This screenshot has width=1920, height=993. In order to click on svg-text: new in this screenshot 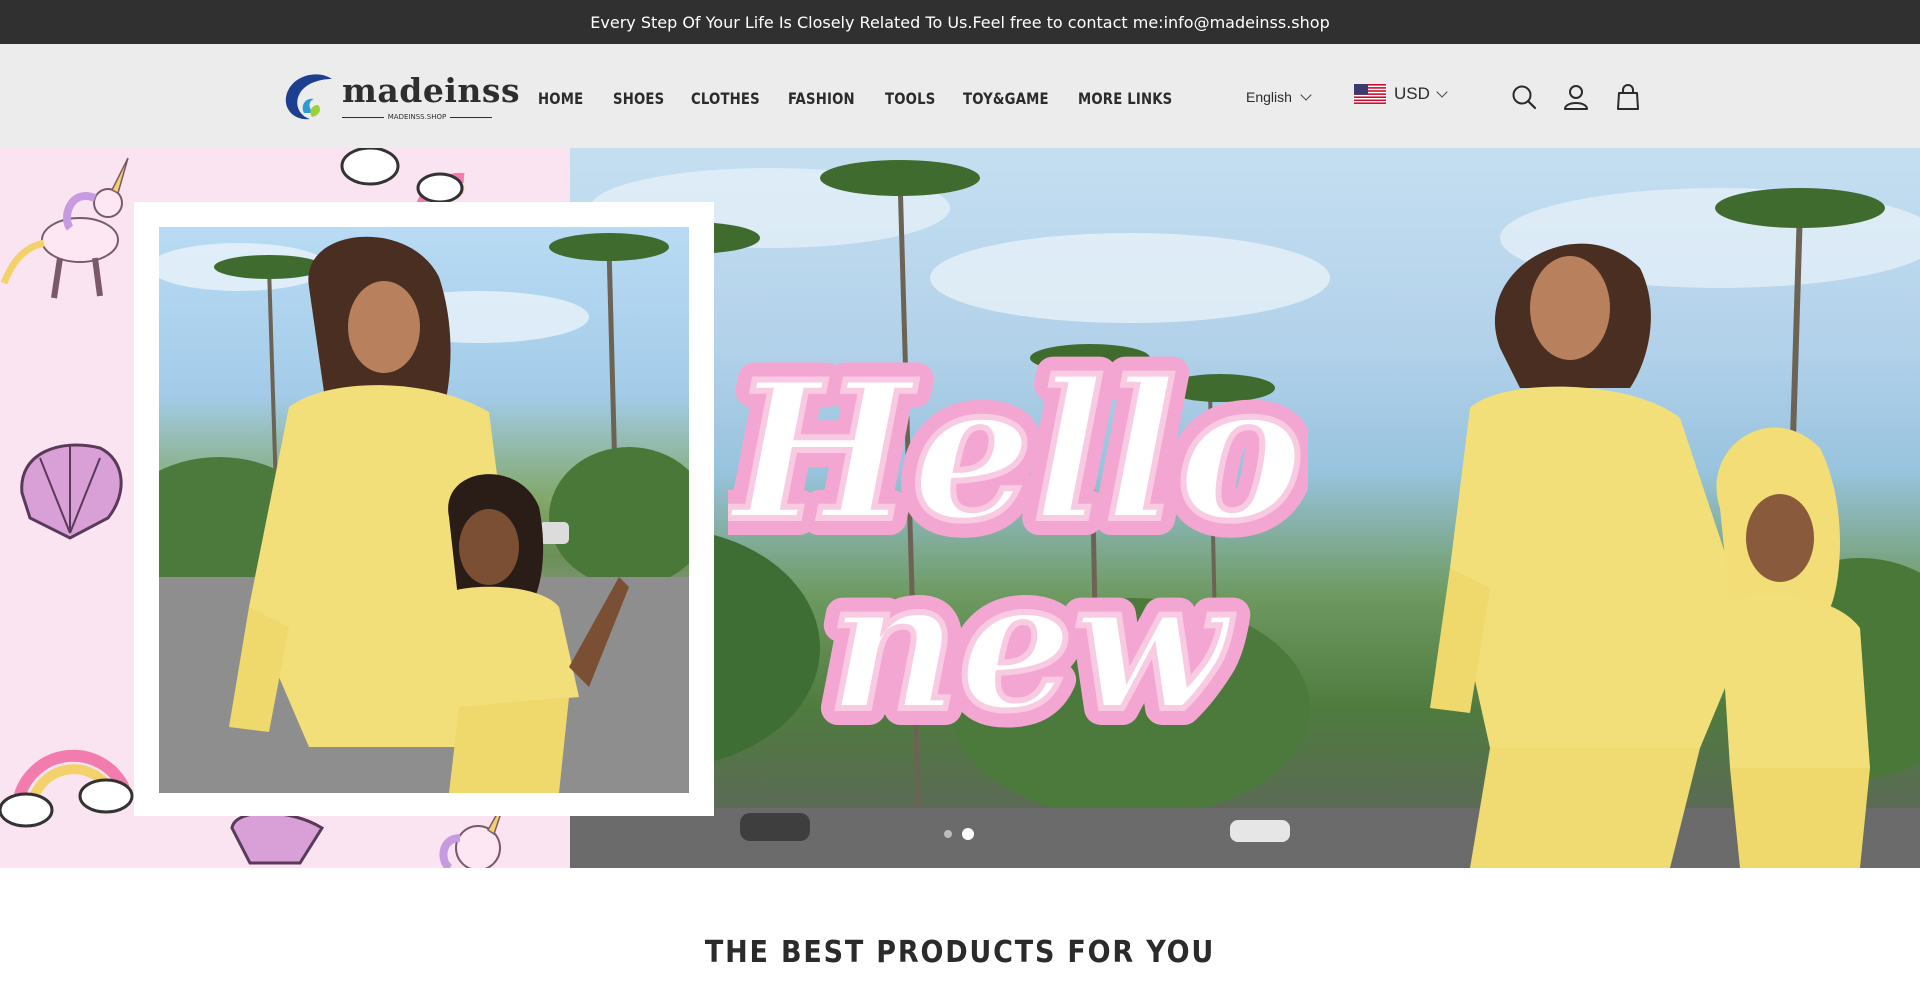, I will do `click(1031, 641)`.